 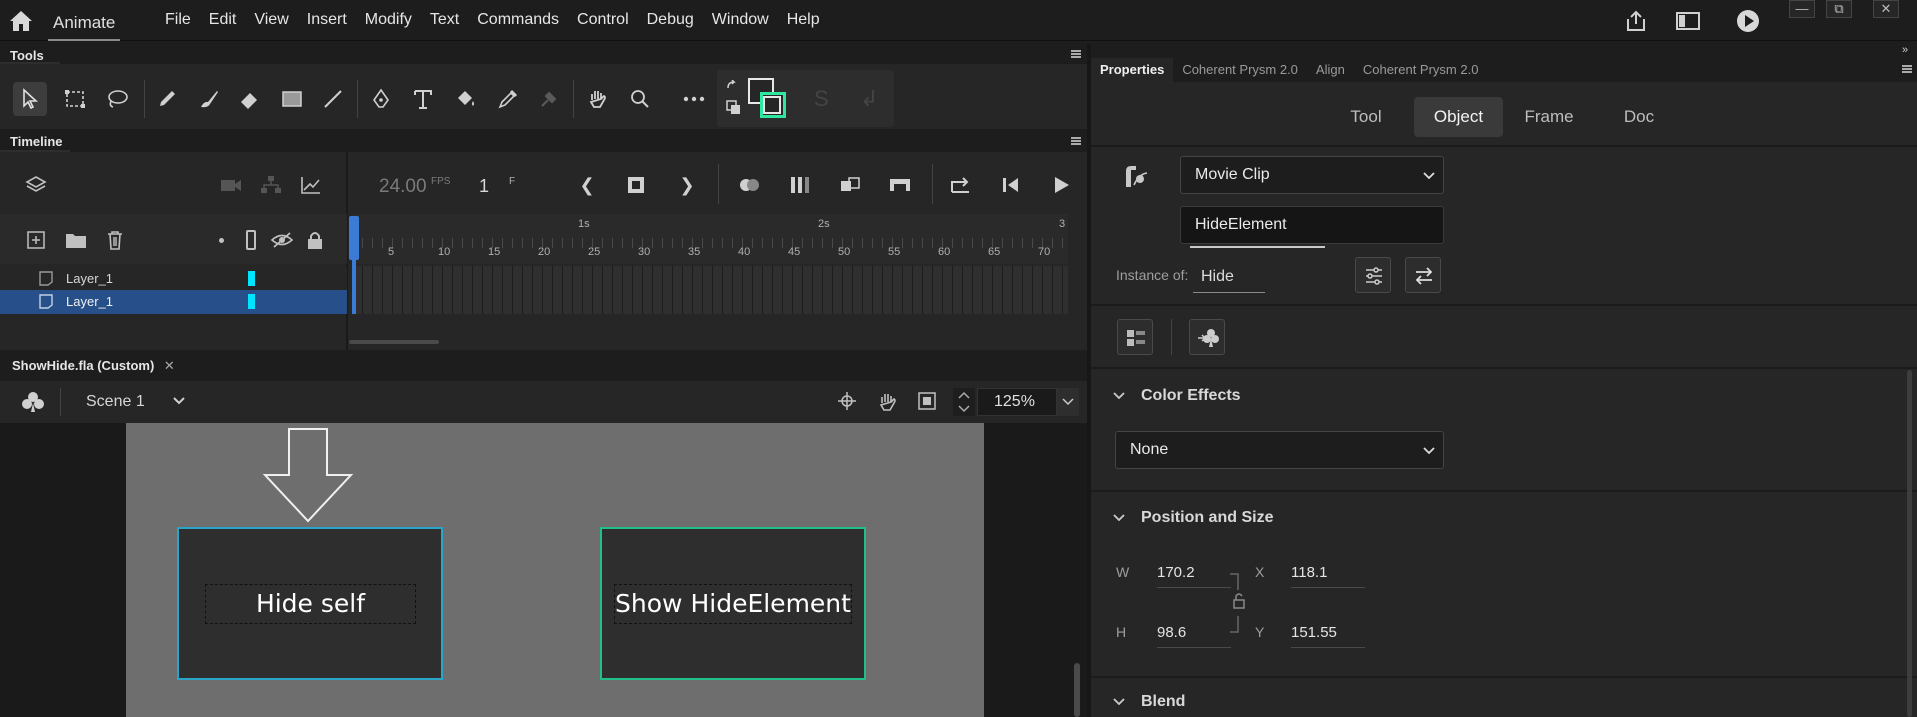 What do you see at coordinates (603, 20) in the screenshot?
I see `menu-control: Control` at bounding box center [603, 20].